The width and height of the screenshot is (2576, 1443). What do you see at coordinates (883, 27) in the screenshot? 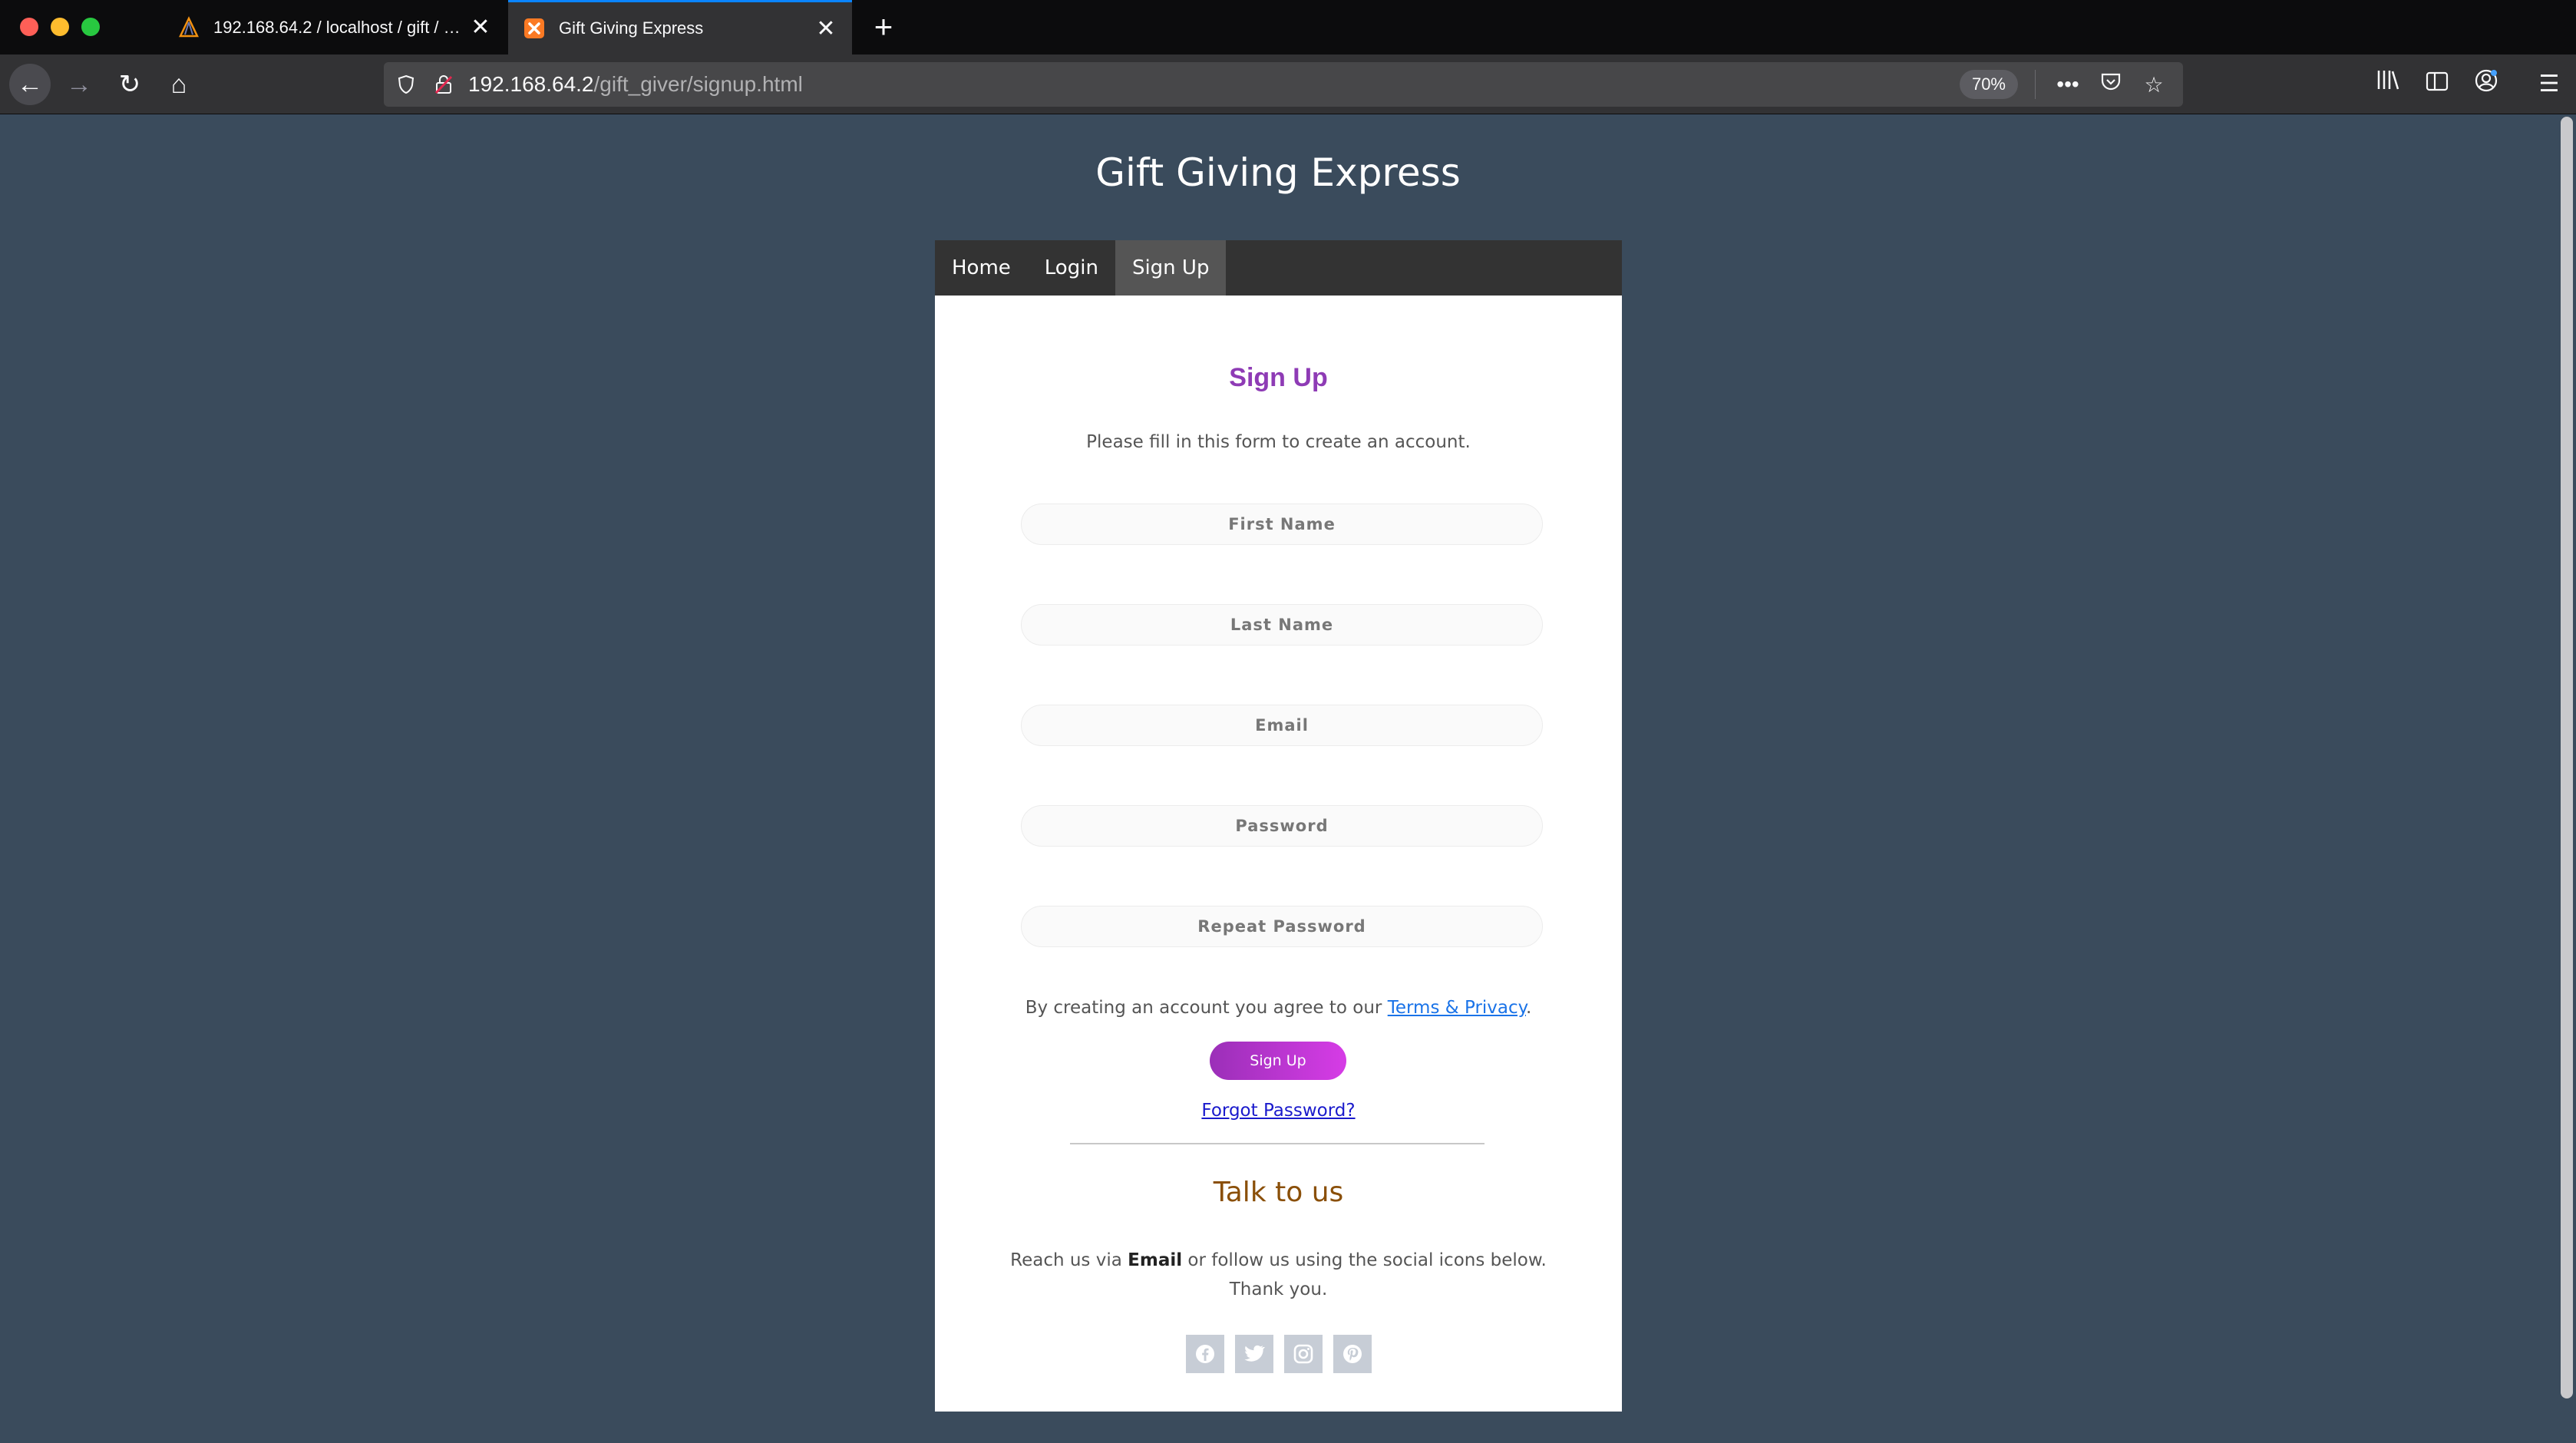
I see `new-tab-icon: +` at bounding box center [883, 27].